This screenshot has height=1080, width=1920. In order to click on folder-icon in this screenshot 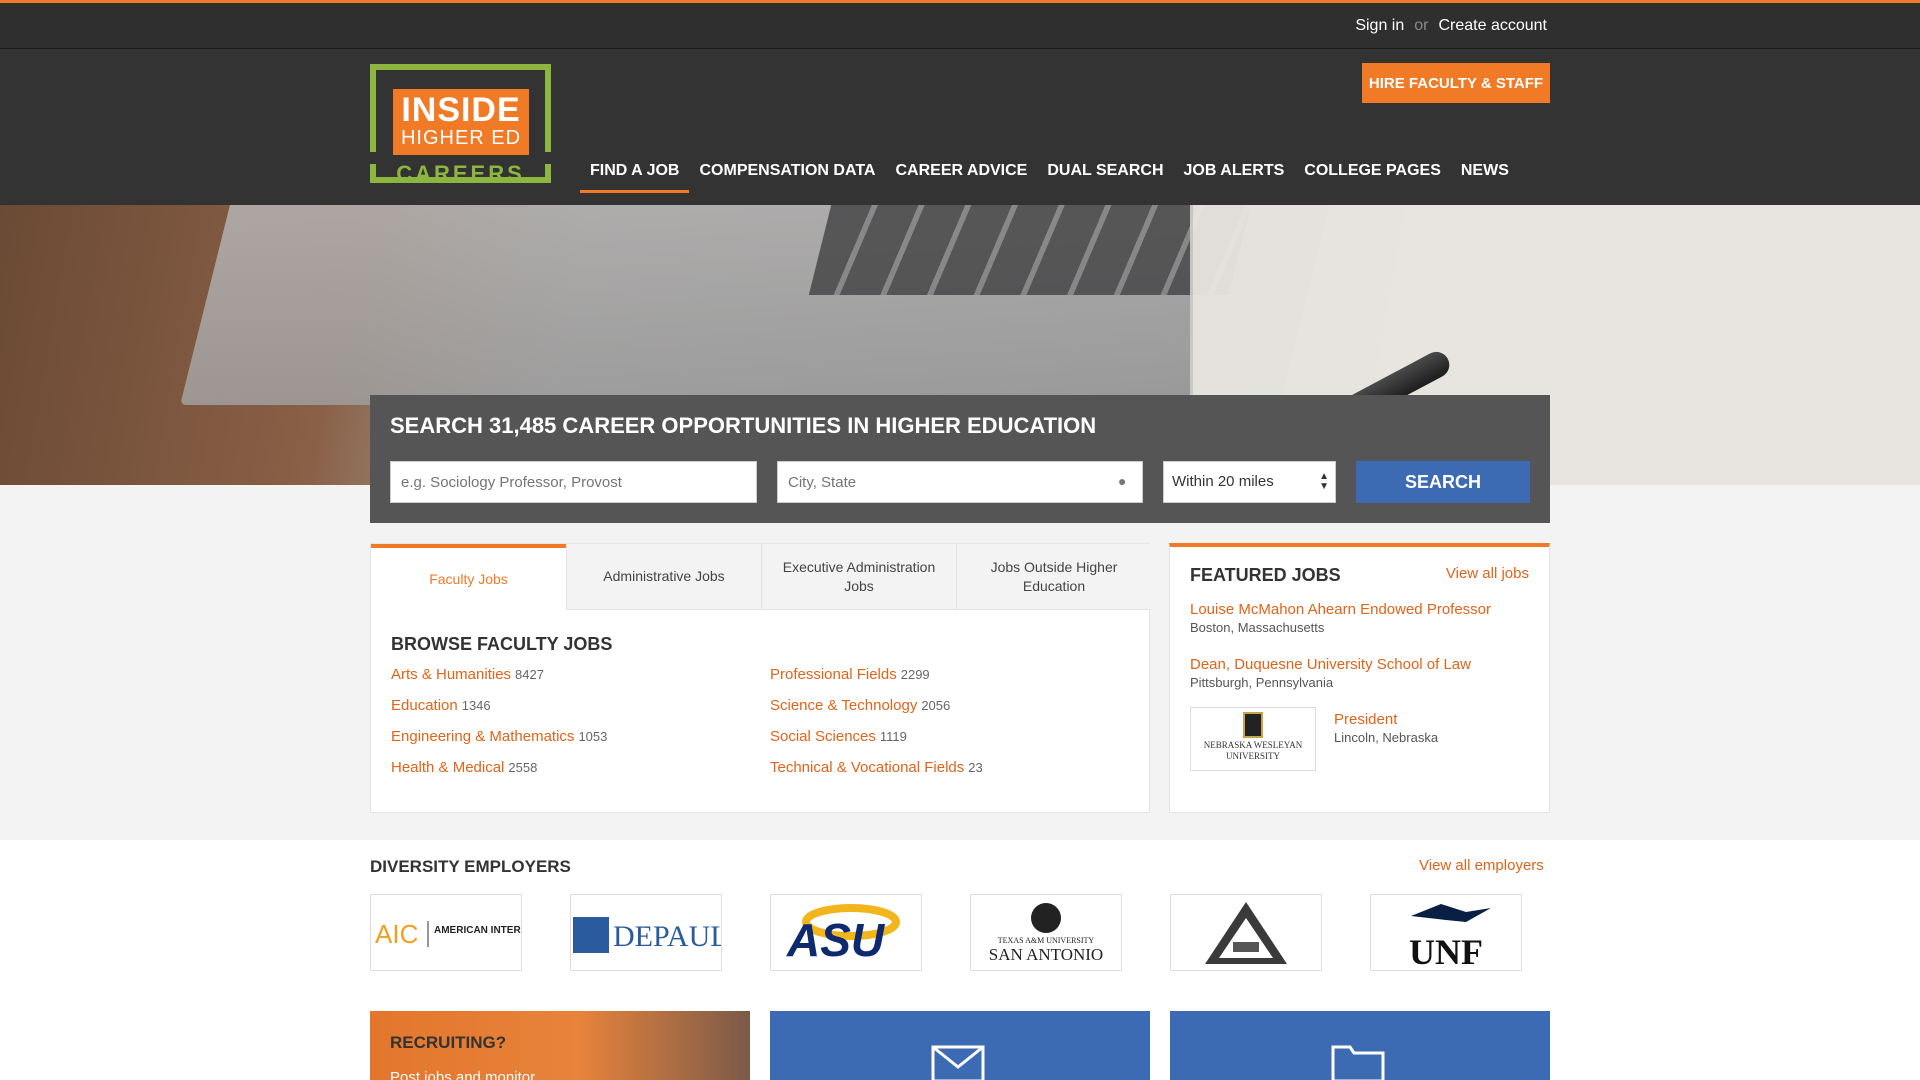, I will do `click(1358, 1062)`.